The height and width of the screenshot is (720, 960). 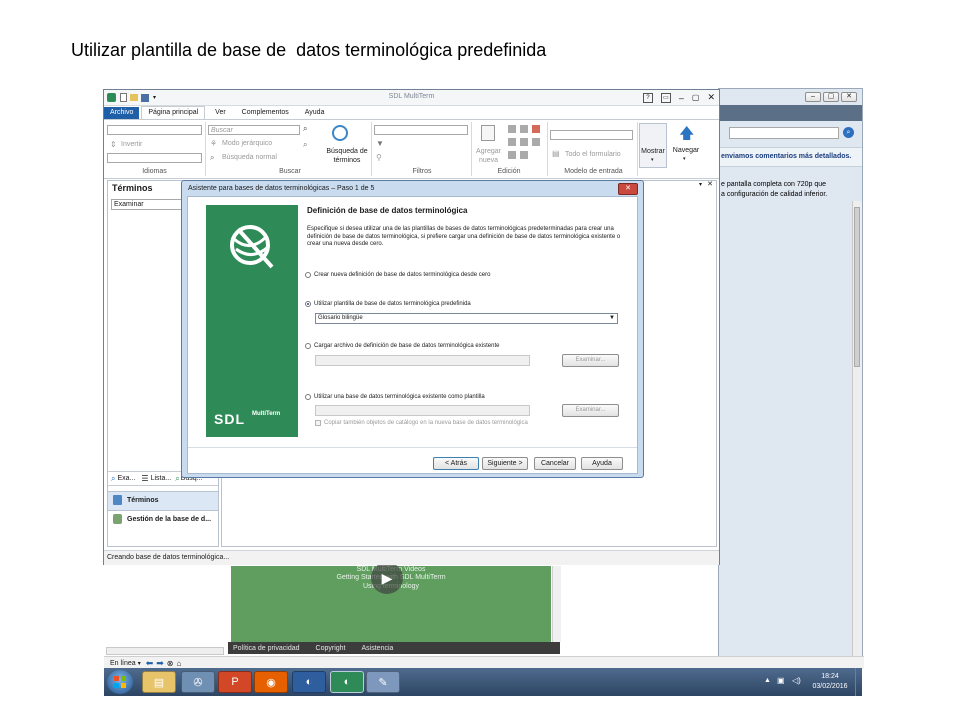 I want to click on online-dropdown-icon: ▾, so click(x=139, y=663).